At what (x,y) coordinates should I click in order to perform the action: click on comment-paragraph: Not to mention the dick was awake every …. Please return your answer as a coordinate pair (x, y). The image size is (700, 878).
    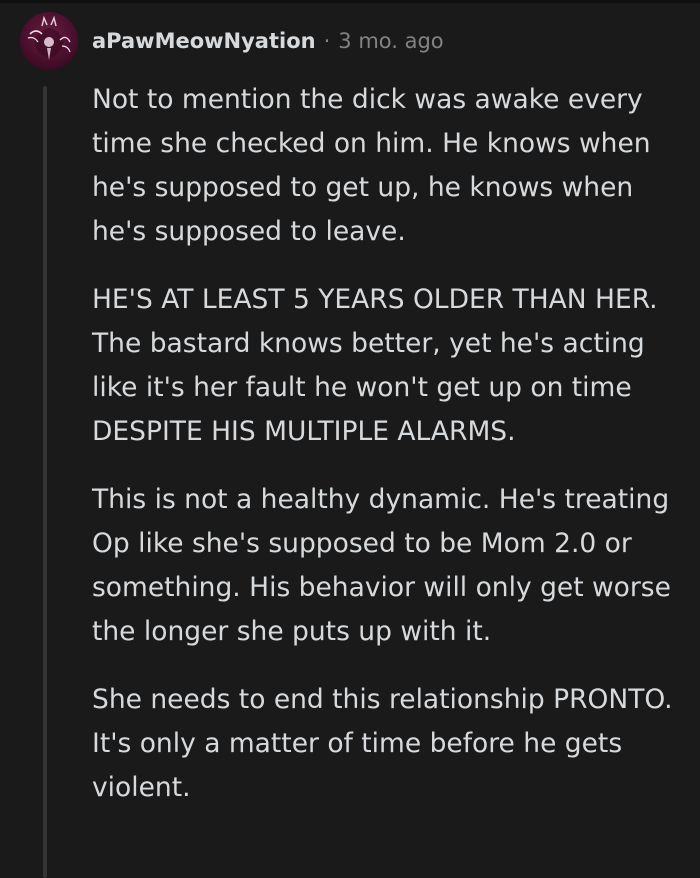
    Looking at the image, I should click on (371, 165).